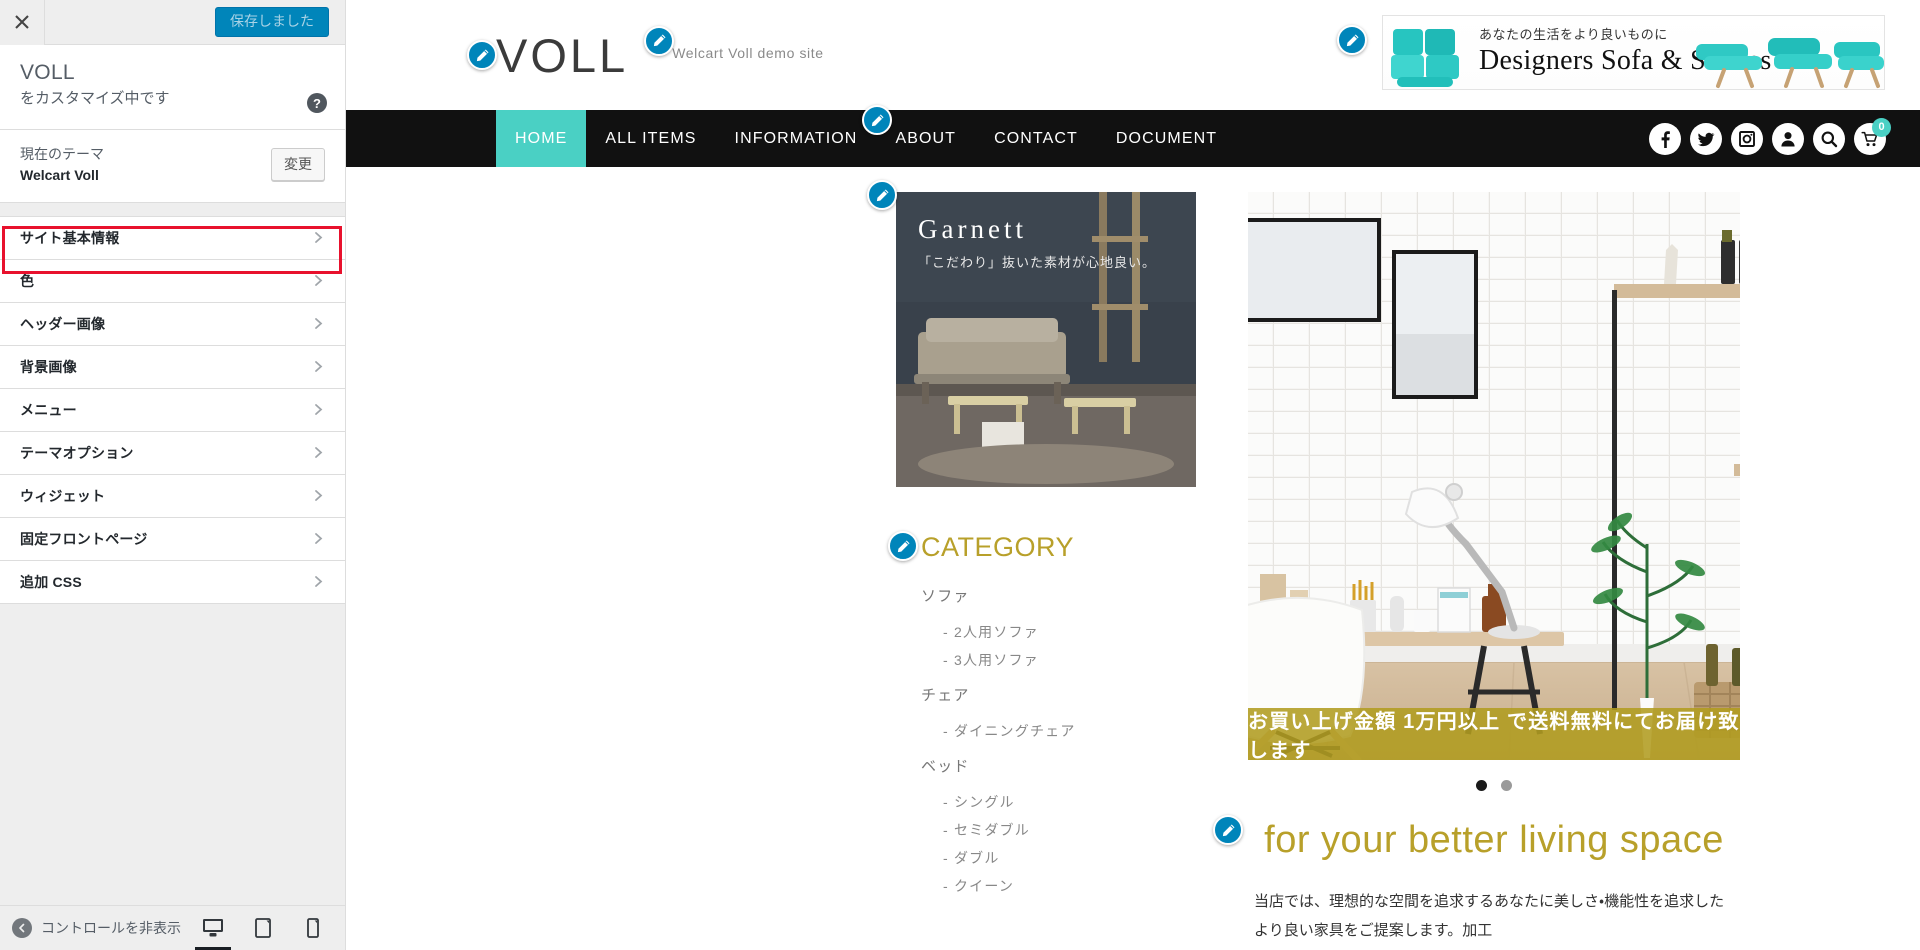 This screenshot has width=1920, height=950. I want to click on promo-banner-garnett: Garnett 「こだわり」抜いた素材が心地良い。, so click(1046, 339).